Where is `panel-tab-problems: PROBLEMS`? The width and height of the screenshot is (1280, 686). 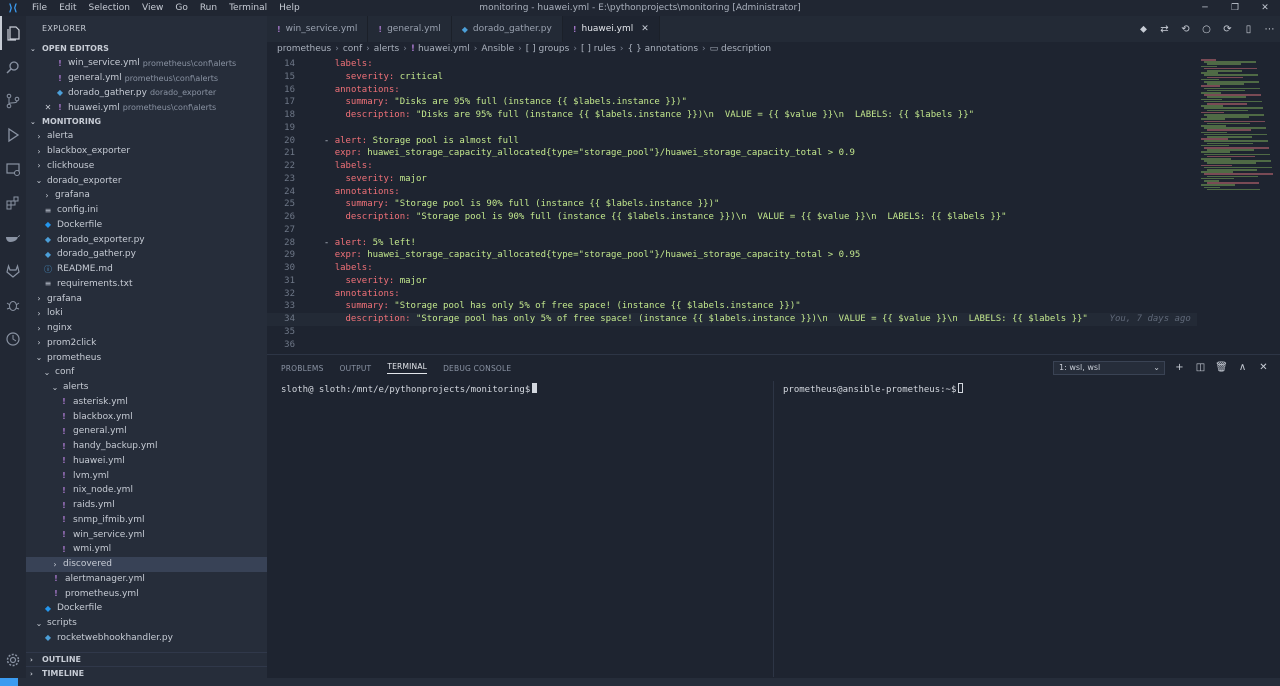
panel-tab-problems: PROBLEMS is located at coordinates (302, 368).